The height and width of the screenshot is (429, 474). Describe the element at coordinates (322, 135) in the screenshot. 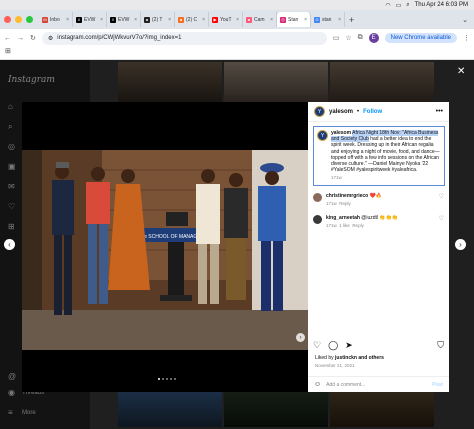

I see `caption-avatar: Y` at that location.